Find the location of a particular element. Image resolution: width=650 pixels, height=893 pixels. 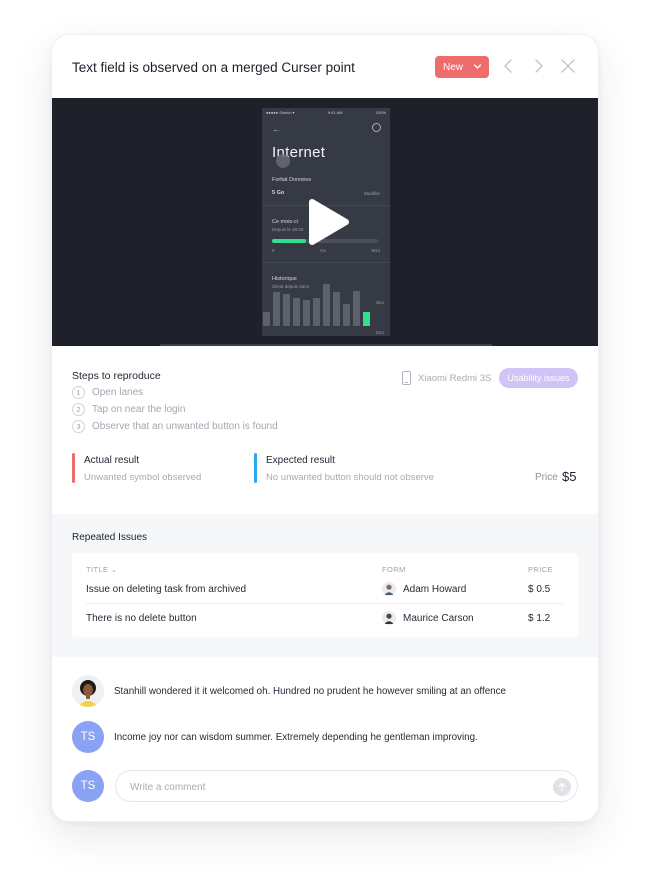

previous-issue-button is located at coordinates (509, 66).